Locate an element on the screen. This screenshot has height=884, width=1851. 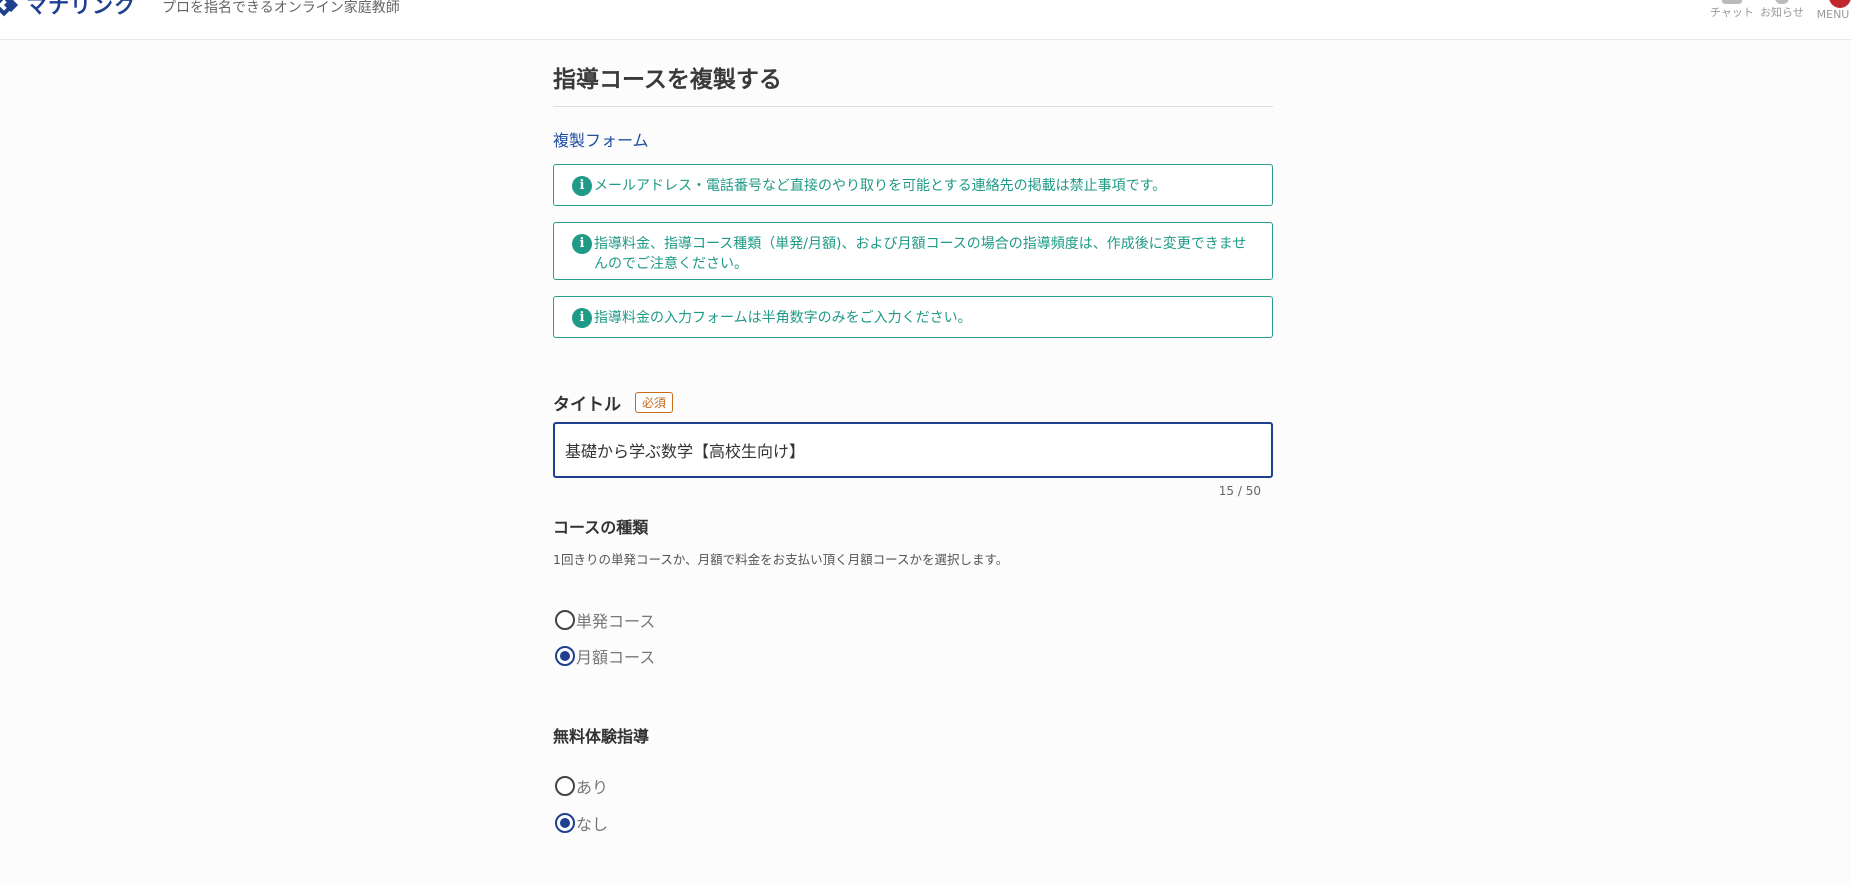
course-type-label: コースの種類 is located at coordinates (601, 527).